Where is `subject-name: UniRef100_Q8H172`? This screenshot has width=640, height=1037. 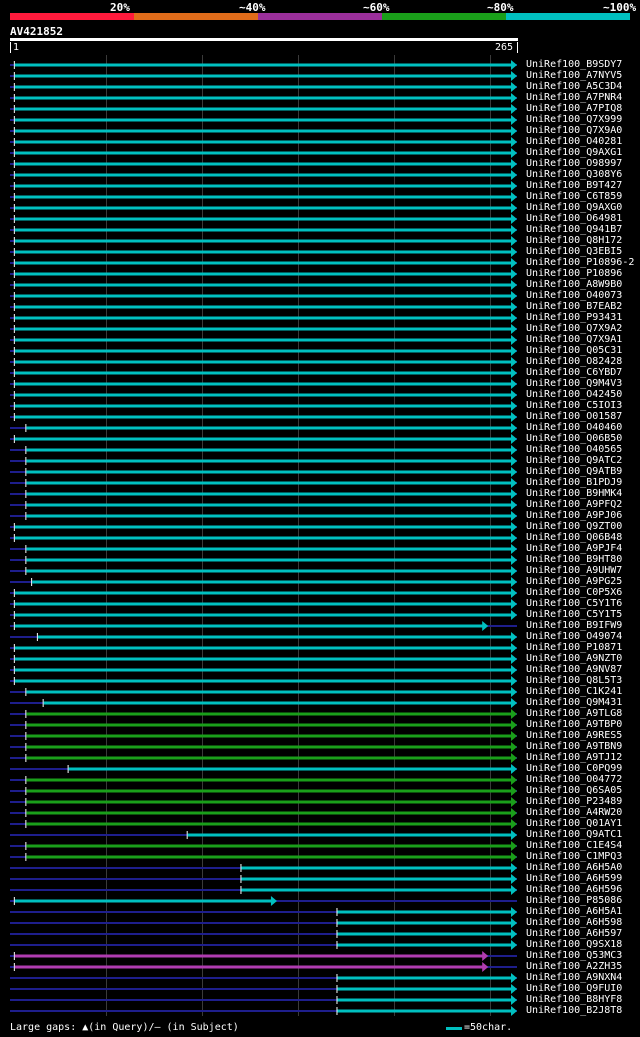
subject-name: UniRef100_Q8H172 is located at coordinates (574, 240).